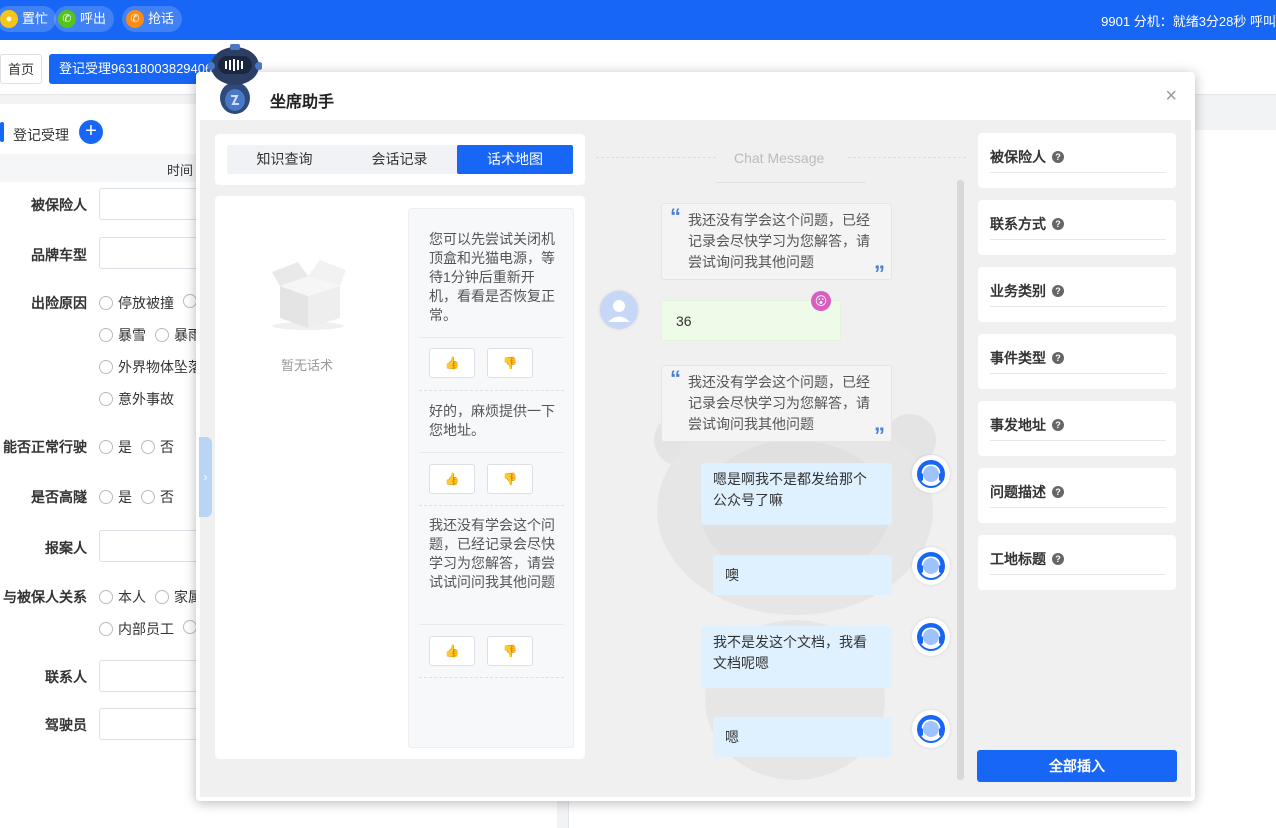 This screenshot has height=828, width=1276. Describe the element at coordinates (21, 69) in the screenshot. I see `tab-home: 首页` at that location.